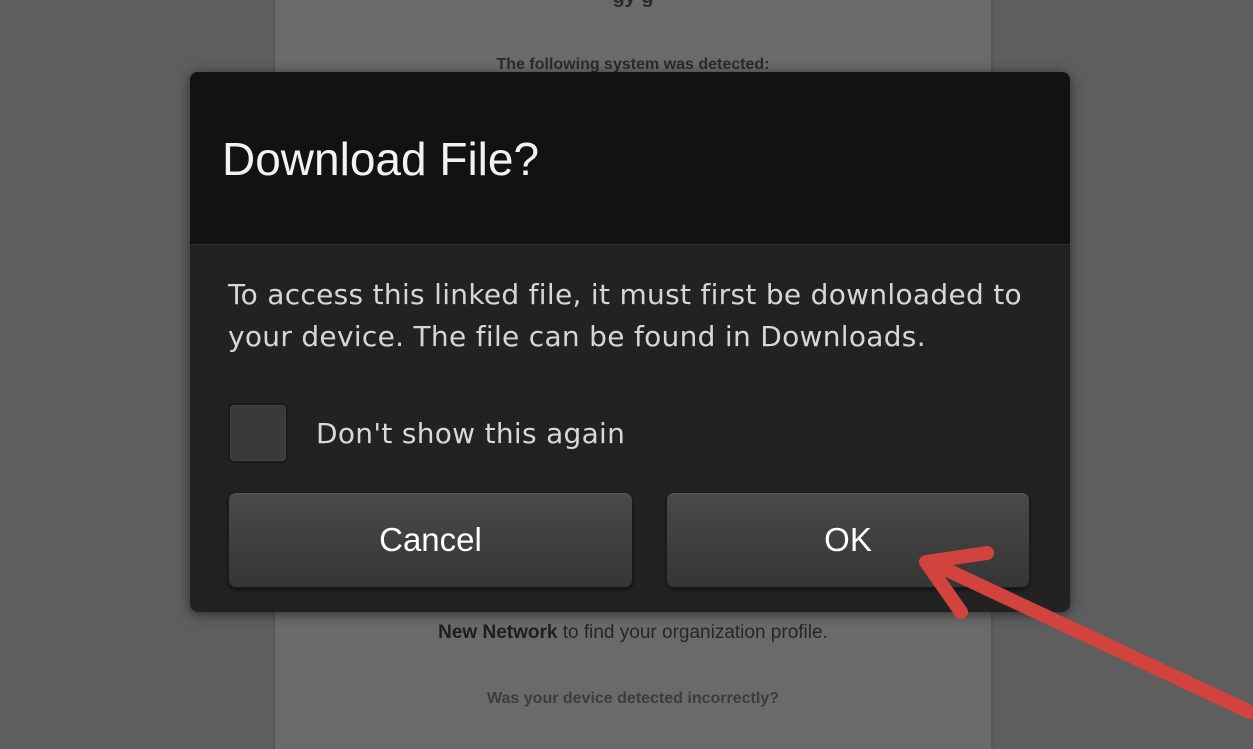 Image resolution: width=1253 pixels, height=749 pixels. I want to click on dont-show-again-checkbox, so click(258, 433).